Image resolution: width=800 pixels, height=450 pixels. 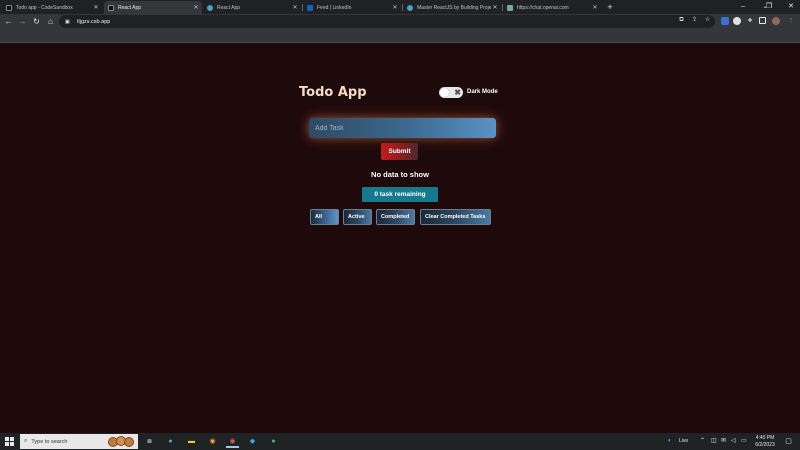 I want to click on openai-icon, so click(x=510, y=7).